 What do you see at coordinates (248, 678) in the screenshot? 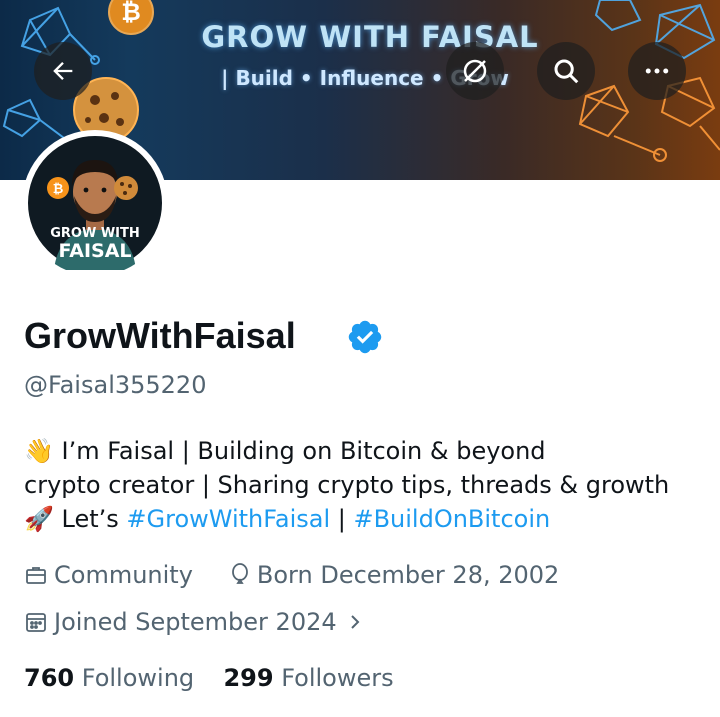
I see `followers-count: 299` at bounding box center [248, 678].